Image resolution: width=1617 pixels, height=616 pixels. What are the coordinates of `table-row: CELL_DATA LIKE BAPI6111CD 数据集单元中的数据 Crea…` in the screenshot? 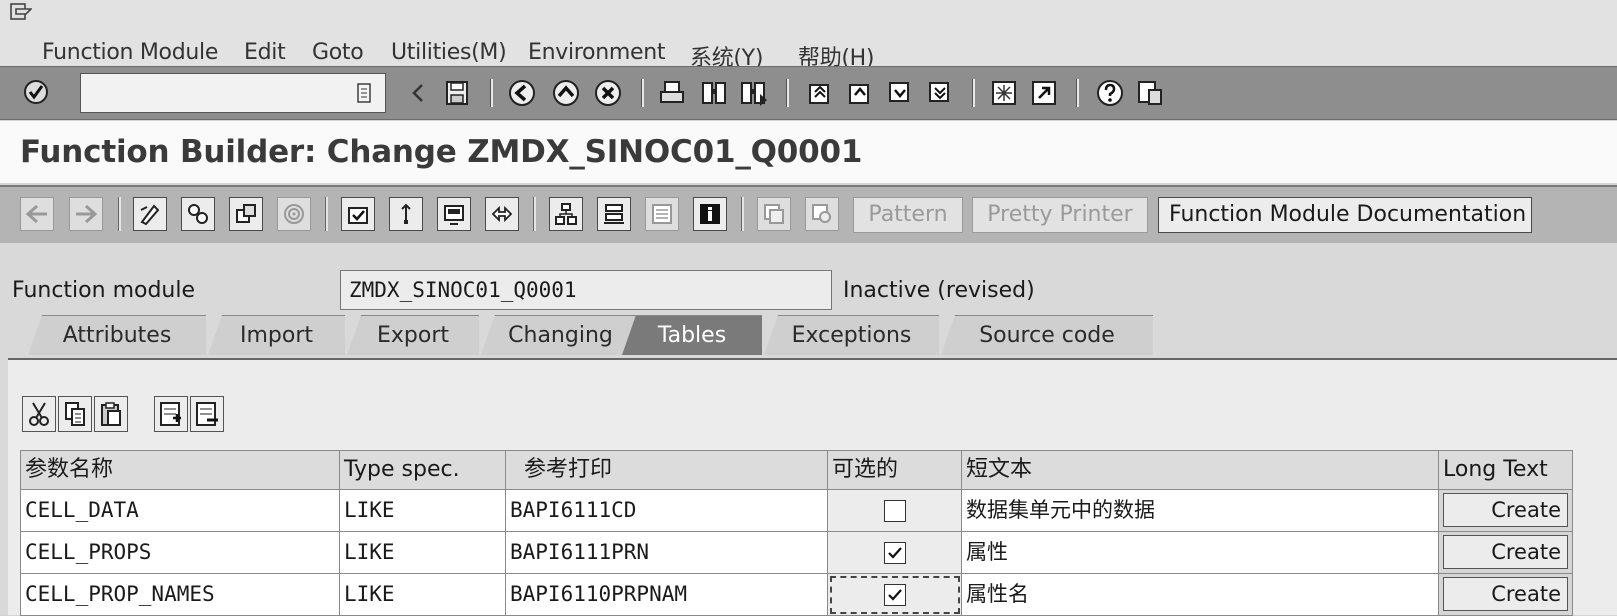 It's located at (818, 511).